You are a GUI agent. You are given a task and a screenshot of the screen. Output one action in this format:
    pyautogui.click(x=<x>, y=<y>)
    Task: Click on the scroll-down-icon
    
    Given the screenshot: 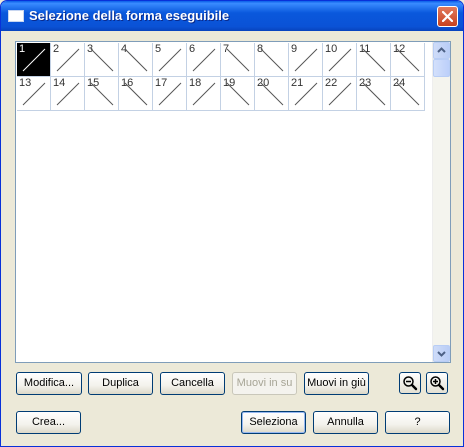 What is the action you would take?
    pyautogui.click(x=441, y=354)
    